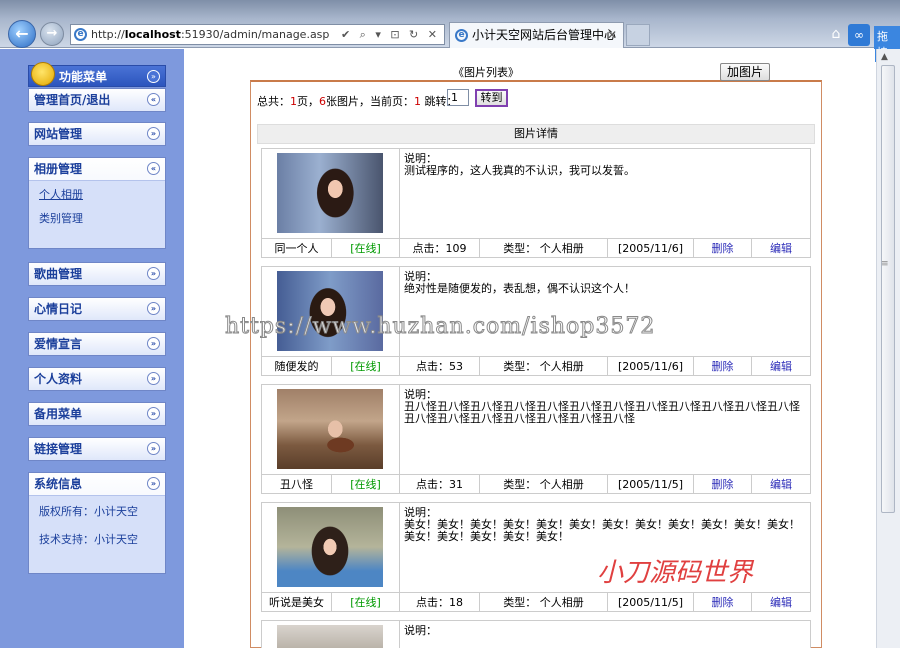  I want to click on address-url: http://localhost:51930/admin/manage.asp, so click(210, 34).